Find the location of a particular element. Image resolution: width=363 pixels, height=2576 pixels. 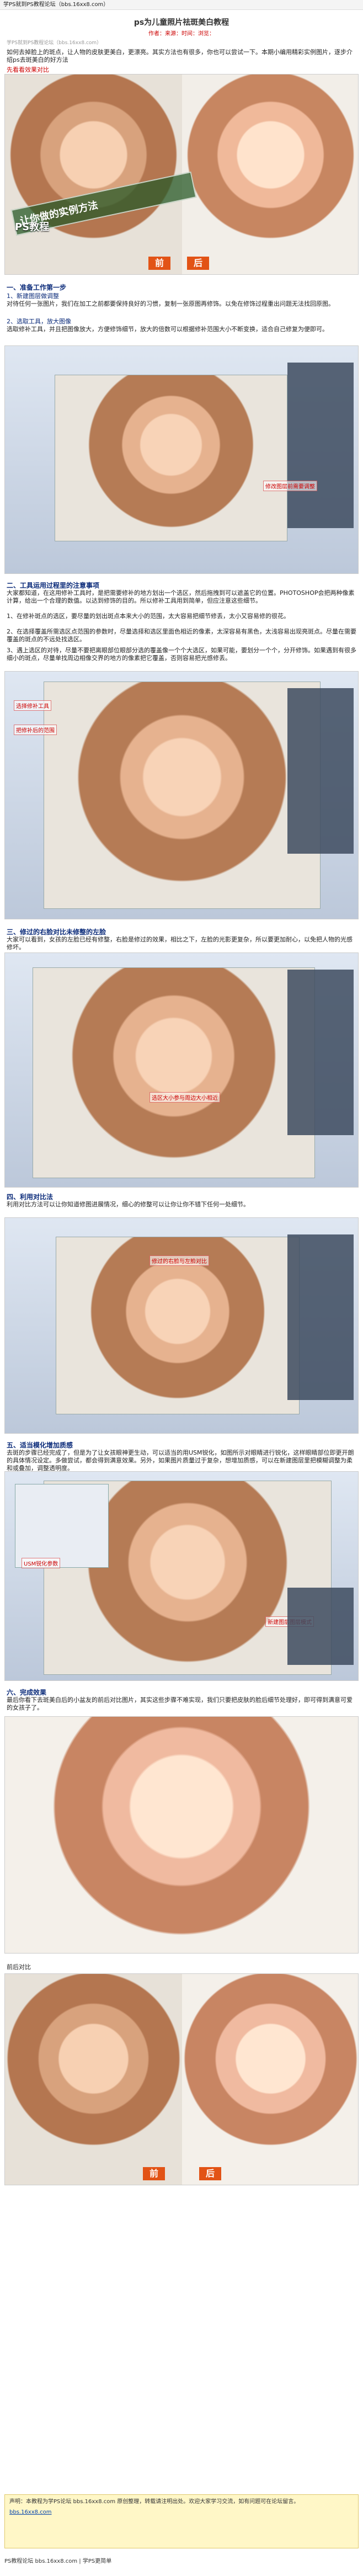

section-2-screenshot: 选择修补工具 把修补后的范围 is located at coordinates (181, 795).